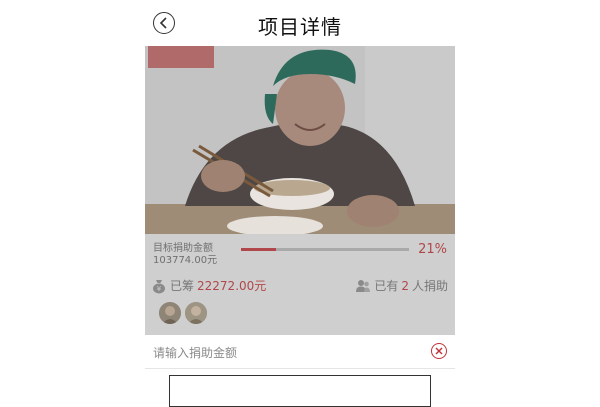  I want to click on donors-row: 已有 2 人捐助, so click(401, 285).